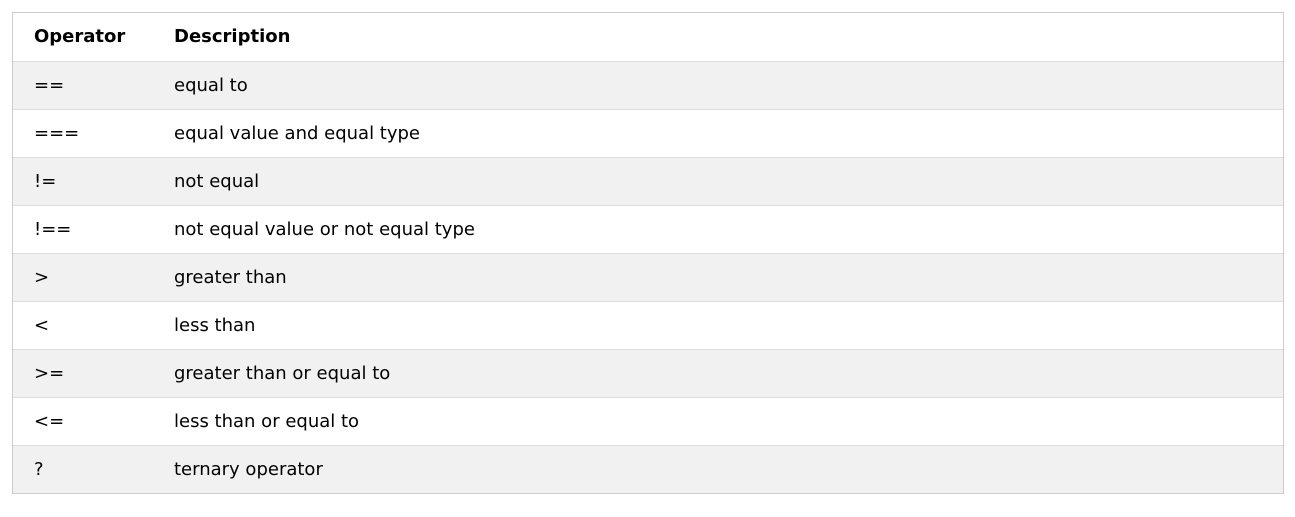  I want to click on operator-cell: !=, so click(83, 181).